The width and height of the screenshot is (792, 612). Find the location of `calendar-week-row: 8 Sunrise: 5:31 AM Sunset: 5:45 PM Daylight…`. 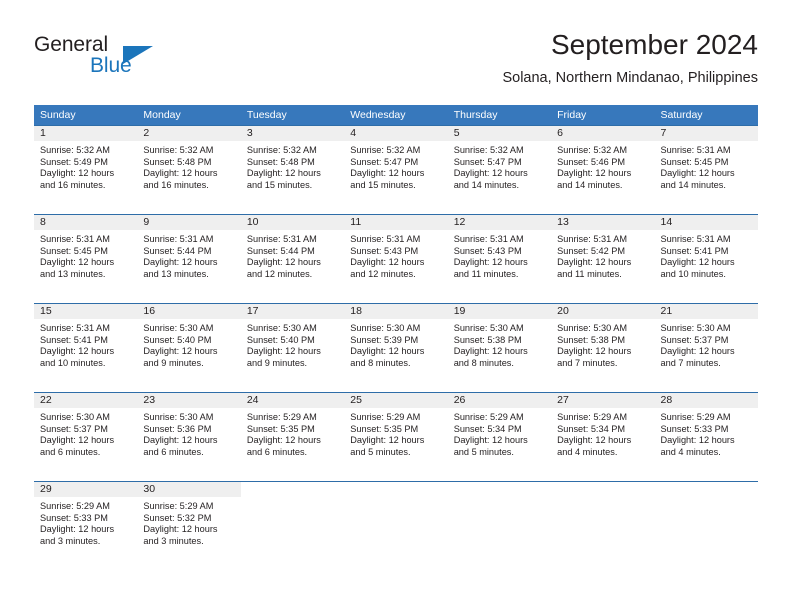

calendar-week-row: 8 Sunrise: 5:31 AM Sunset: 5:45 PM Daylight… is located at coordinates (396, 259).